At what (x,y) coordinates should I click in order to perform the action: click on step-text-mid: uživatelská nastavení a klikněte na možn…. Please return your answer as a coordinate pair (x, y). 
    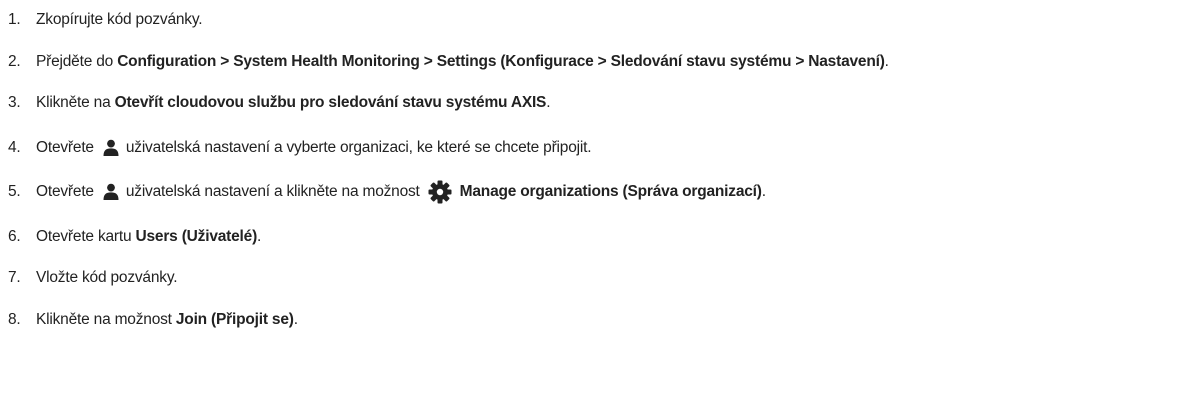
    Looking at the image, I should click on (272, 191).